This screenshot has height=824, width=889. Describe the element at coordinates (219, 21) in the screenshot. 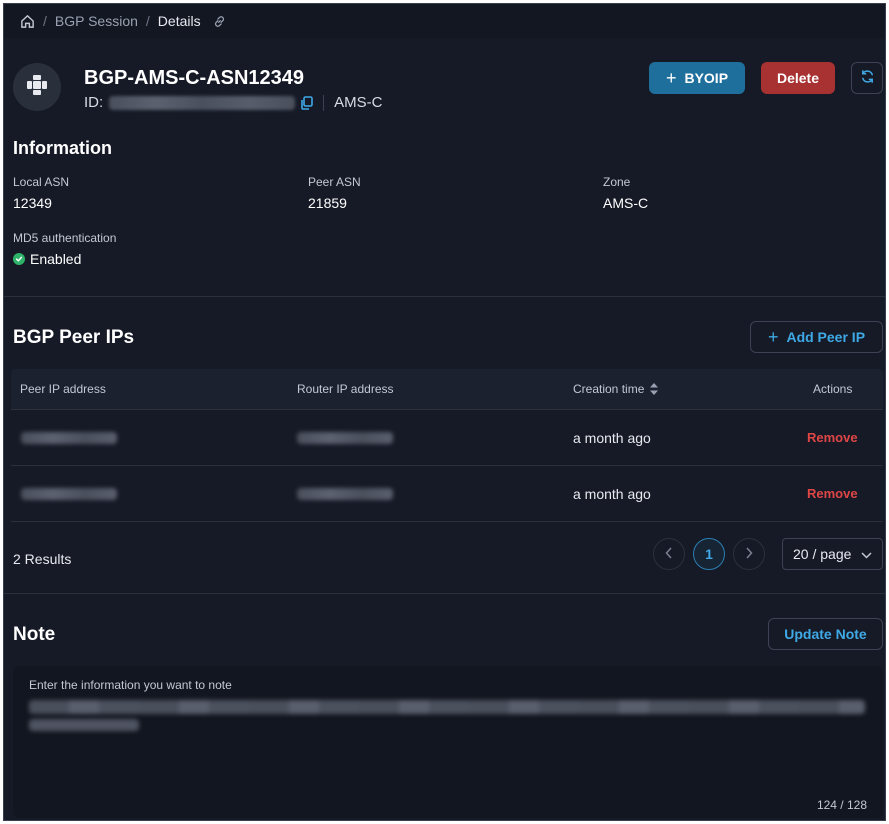

I see `link-icon` at that location.